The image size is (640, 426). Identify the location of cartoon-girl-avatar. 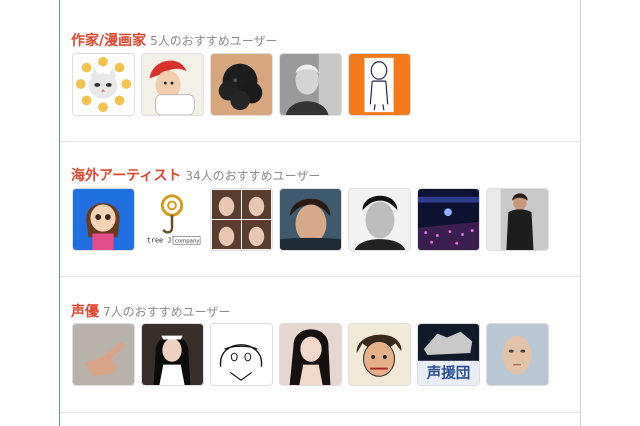
(103, 219).